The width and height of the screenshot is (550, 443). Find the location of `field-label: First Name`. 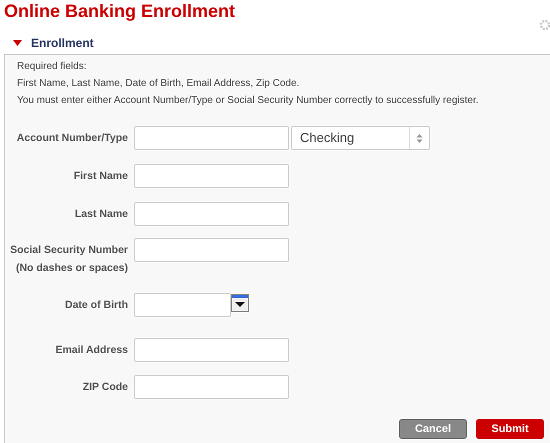

field-label: First Name is located at coordinates (101, 176).